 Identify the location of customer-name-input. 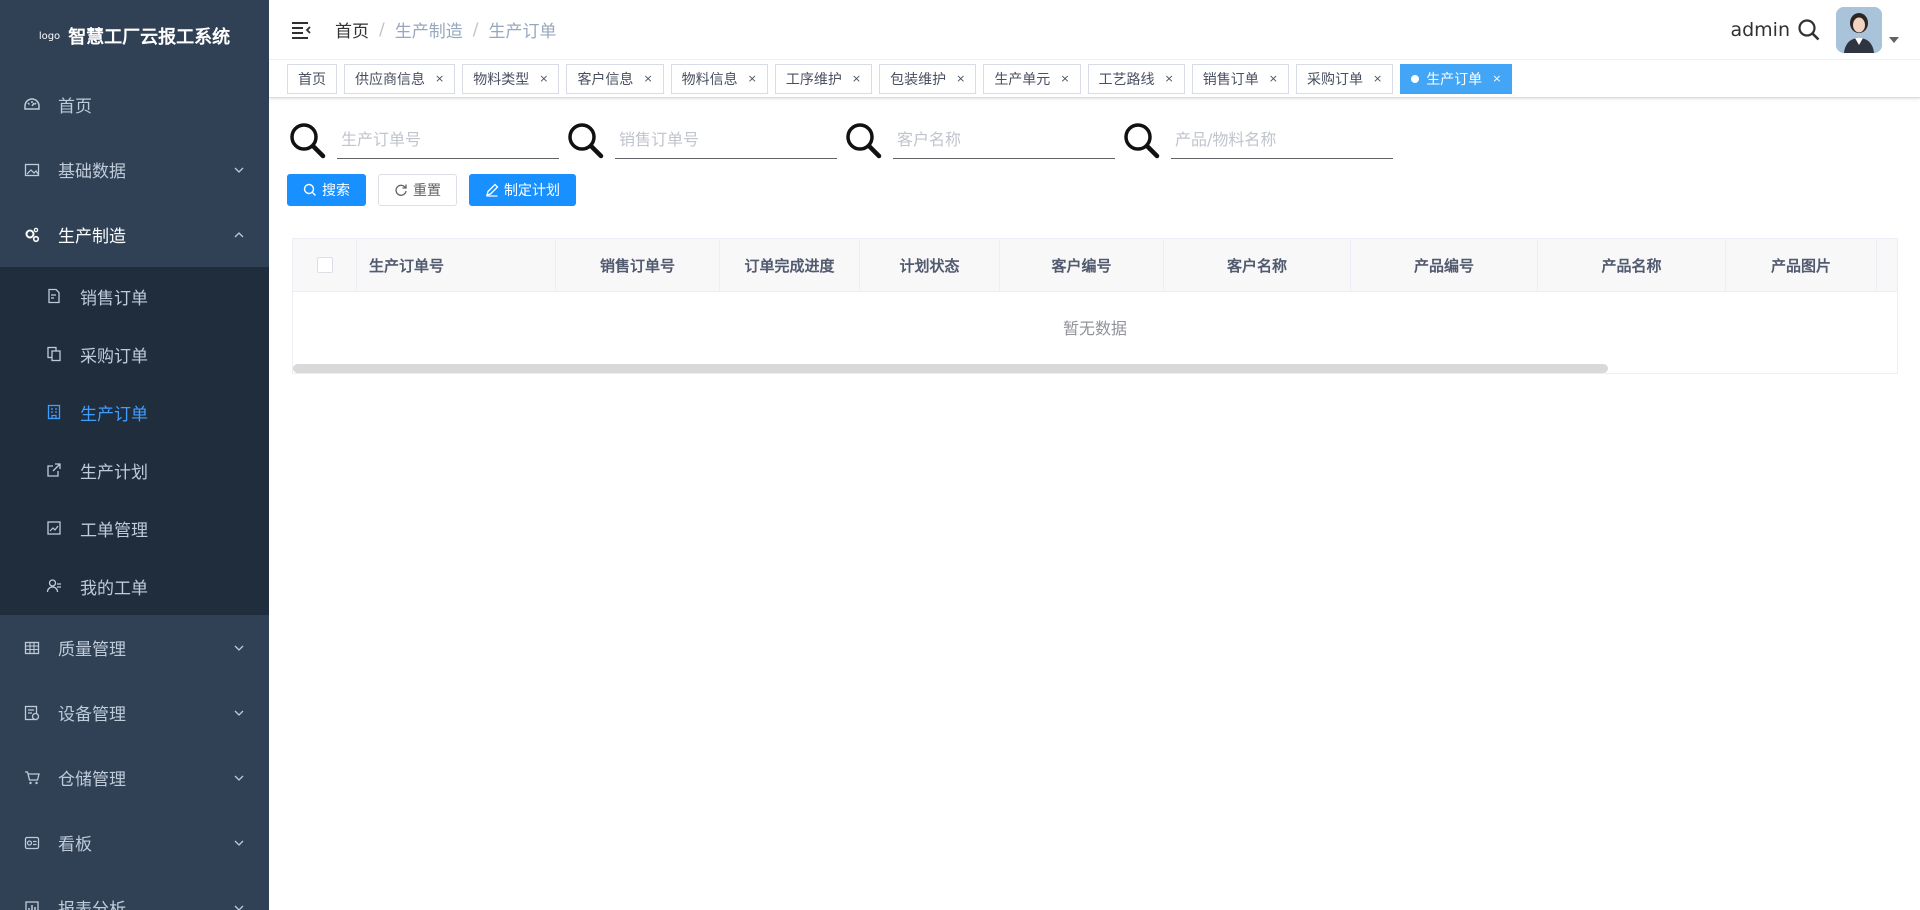
(1004, 140).